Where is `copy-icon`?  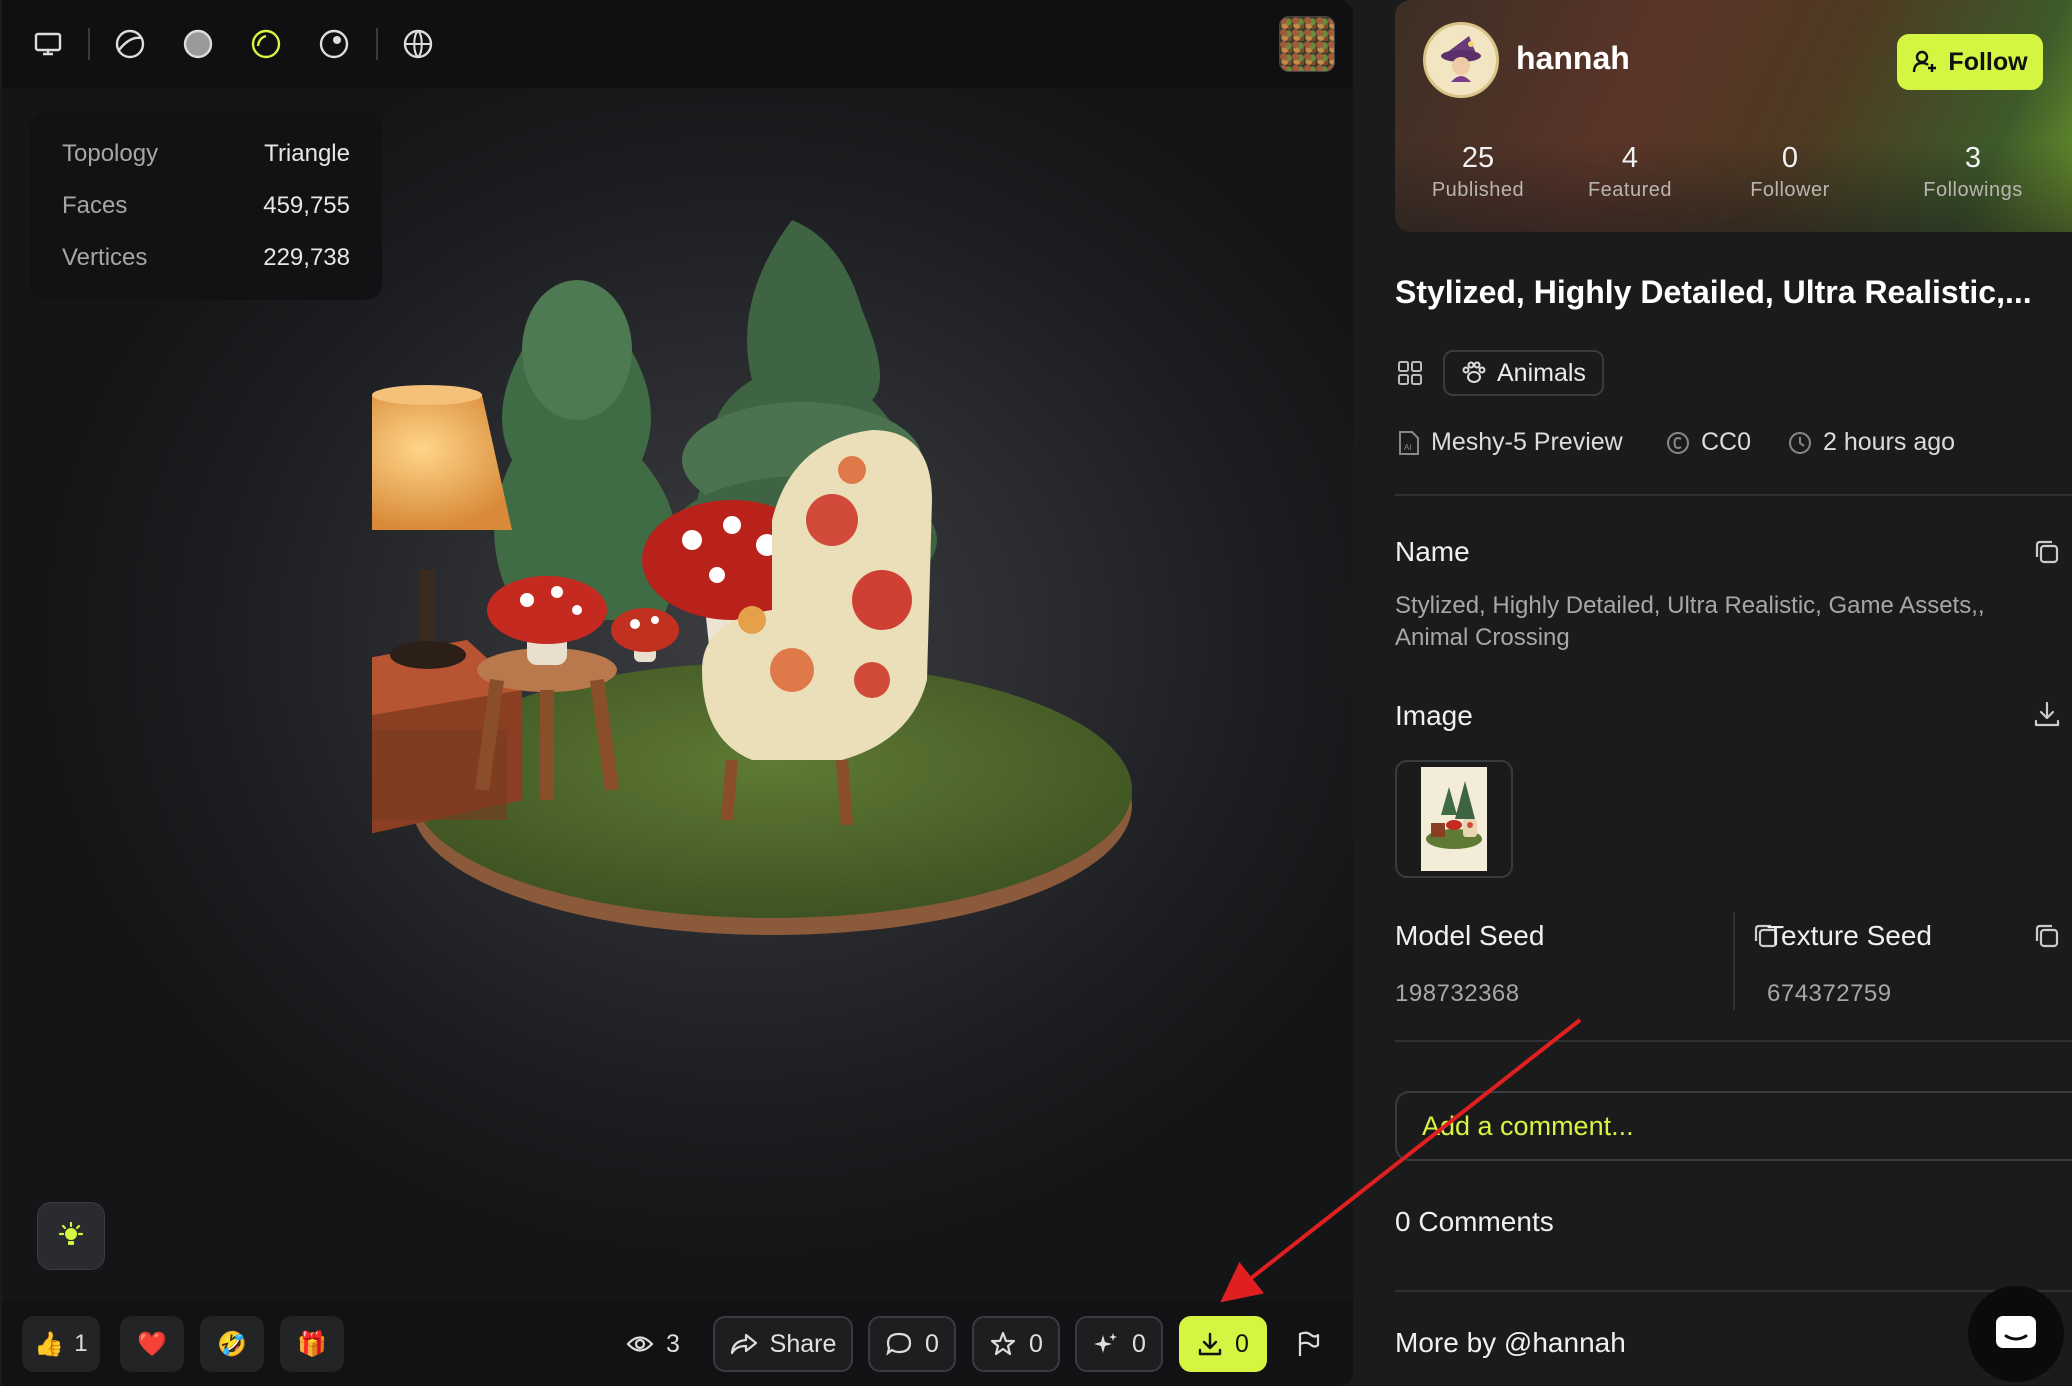
copy-icon is located at coordinates (2047, 554).